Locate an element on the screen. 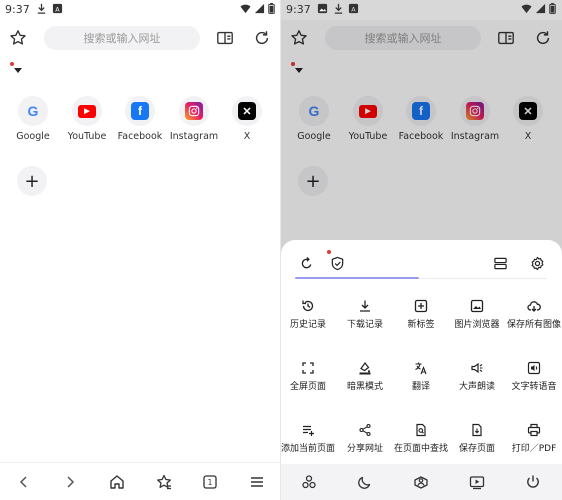 The width and height of the screenshot is (562, 500). instagram-icon is located at coordinates (194, 111).